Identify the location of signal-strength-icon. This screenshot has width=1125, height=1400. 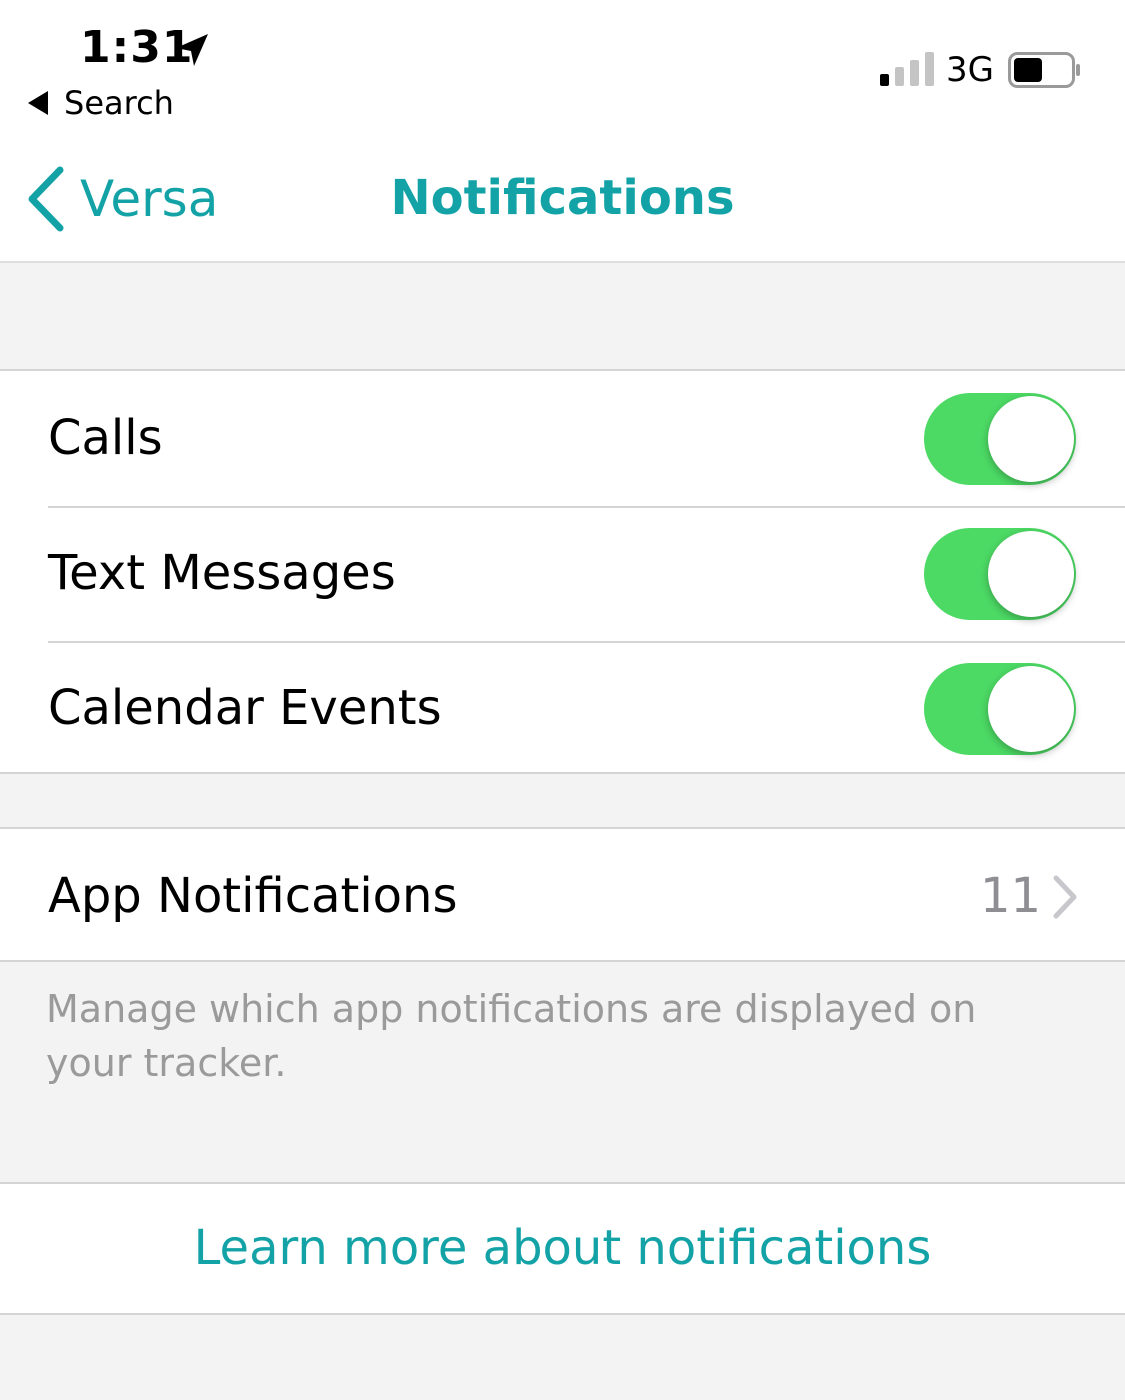
(907, 69).